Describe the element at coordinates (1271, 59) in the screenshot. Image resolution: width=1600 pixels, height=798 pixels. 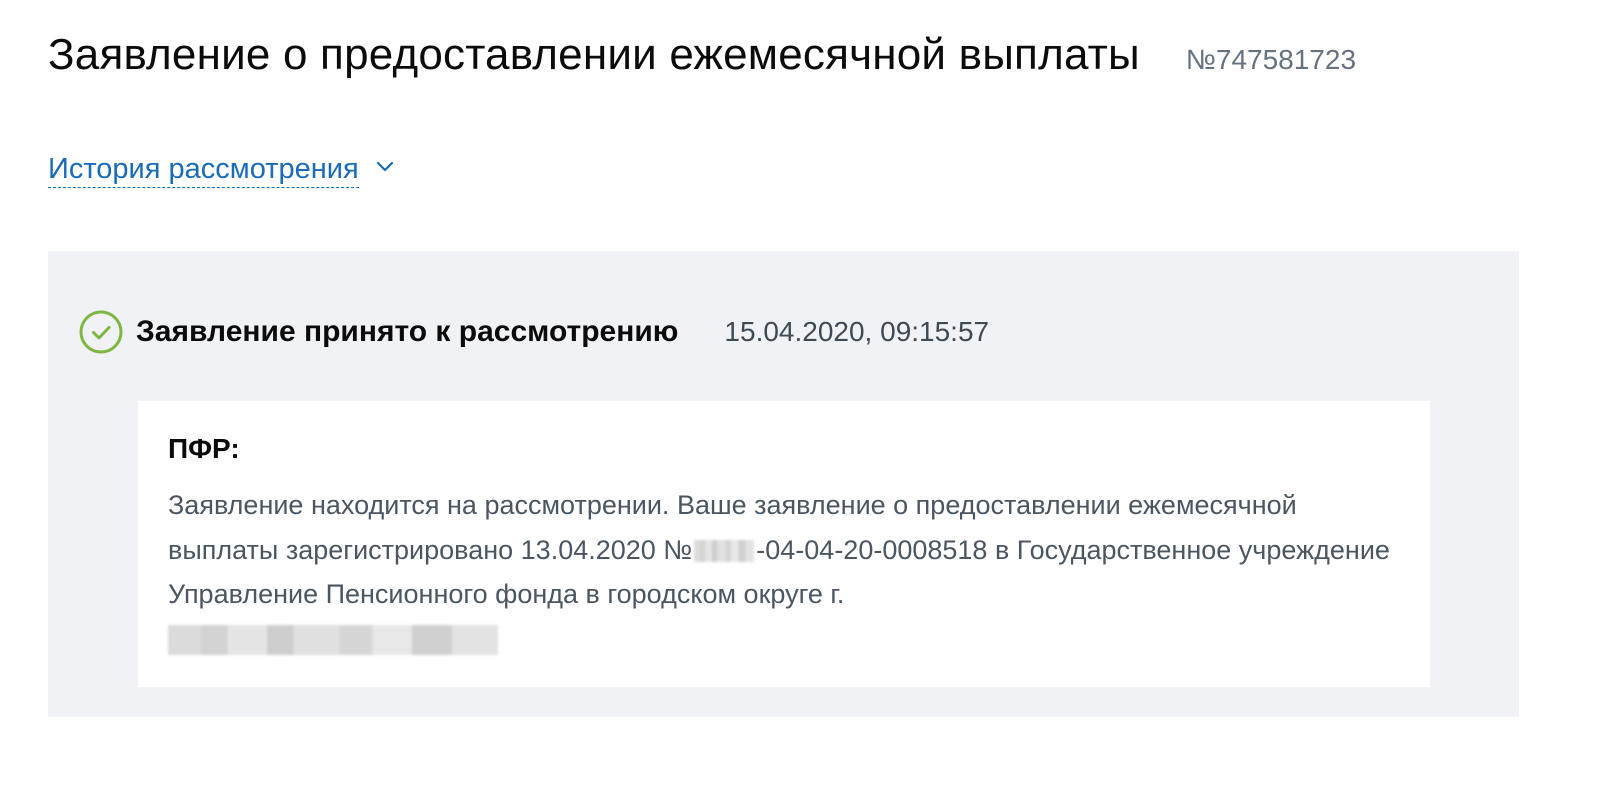
I see `application-number: №747581723` at that location.